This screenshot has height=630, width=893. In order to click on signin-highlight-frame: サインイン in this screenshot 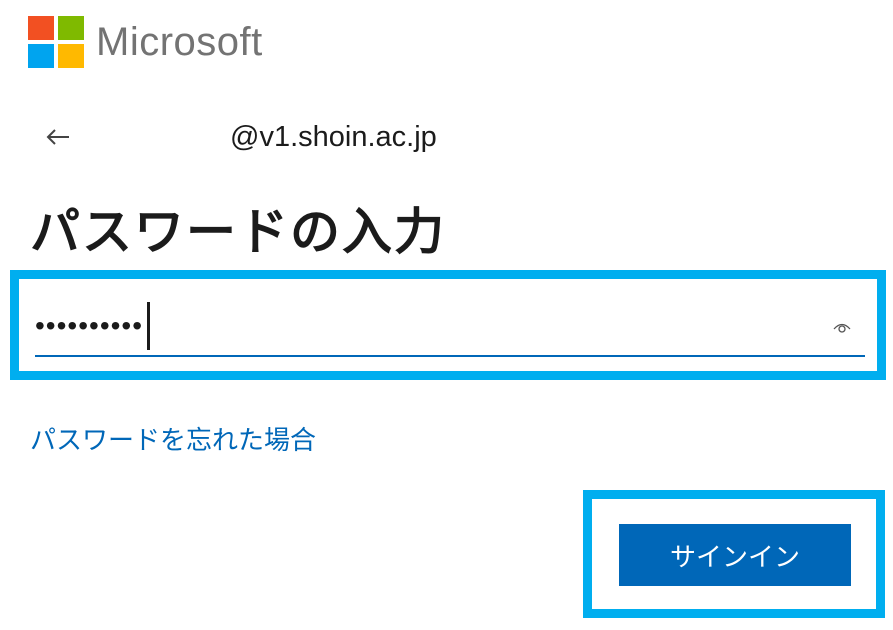, I will do `click(734, 554)`.